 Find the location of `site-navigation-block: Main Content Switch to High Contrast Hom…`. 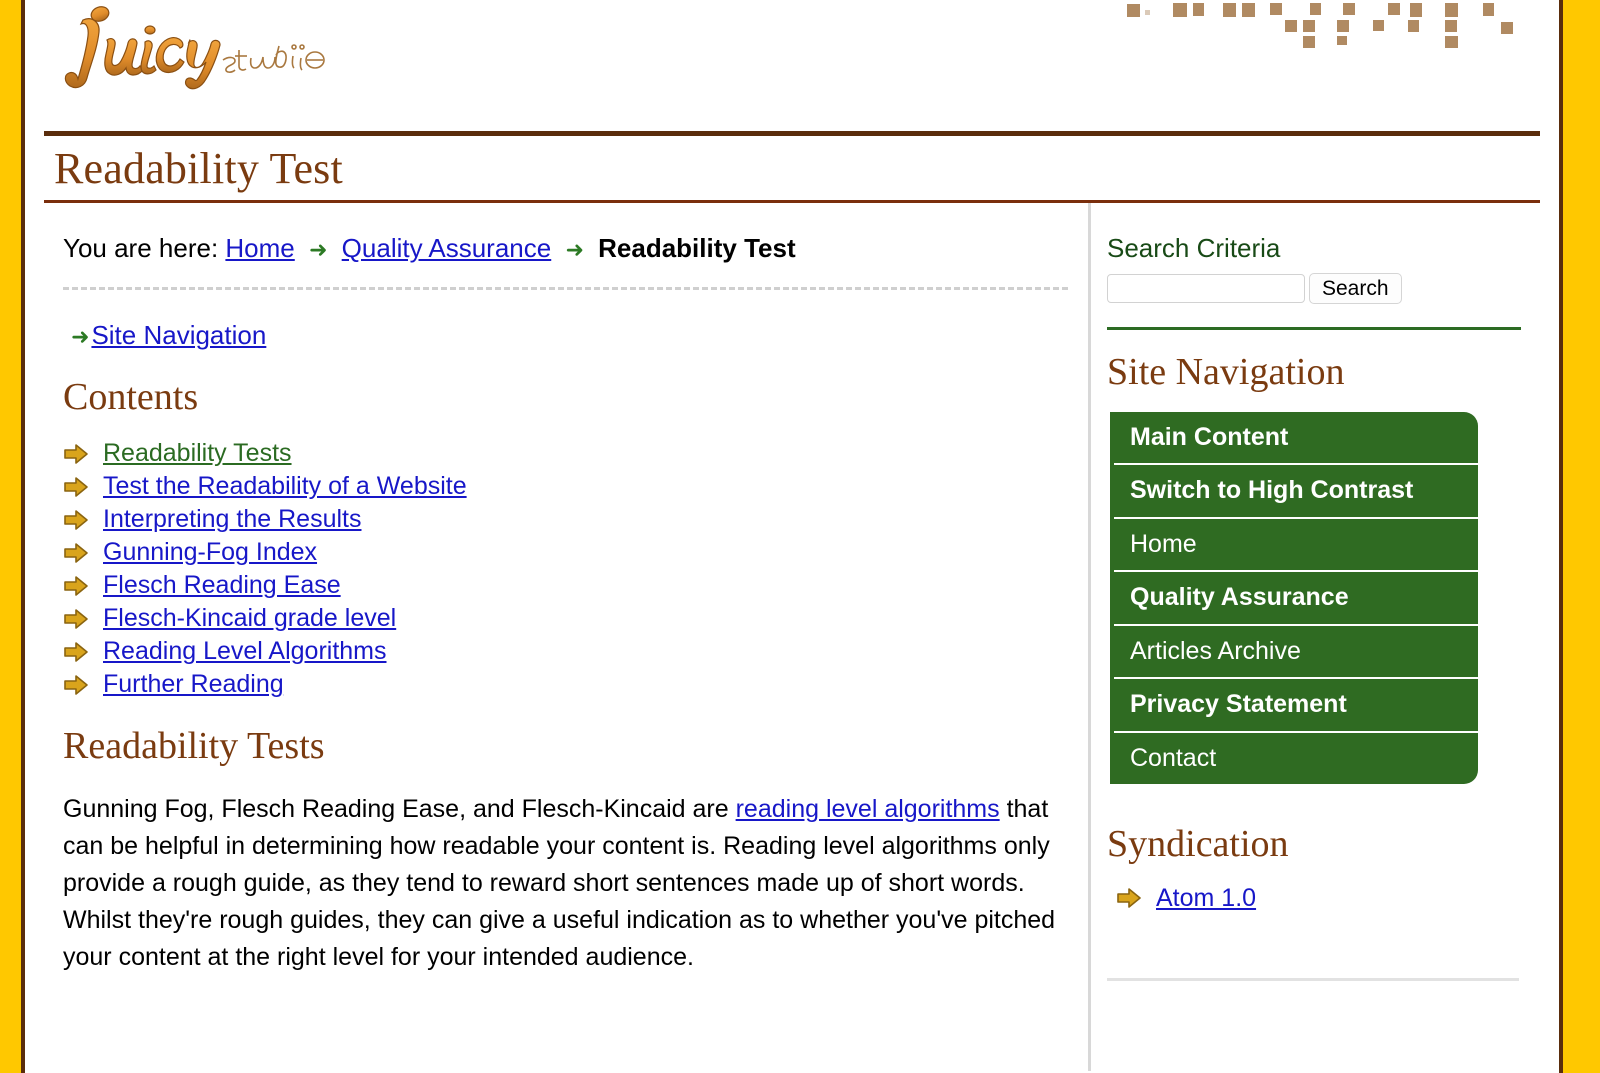

site-navigation-block: Main Content Switch to High Contrast Hom… is located at coordinates (1294, 598).